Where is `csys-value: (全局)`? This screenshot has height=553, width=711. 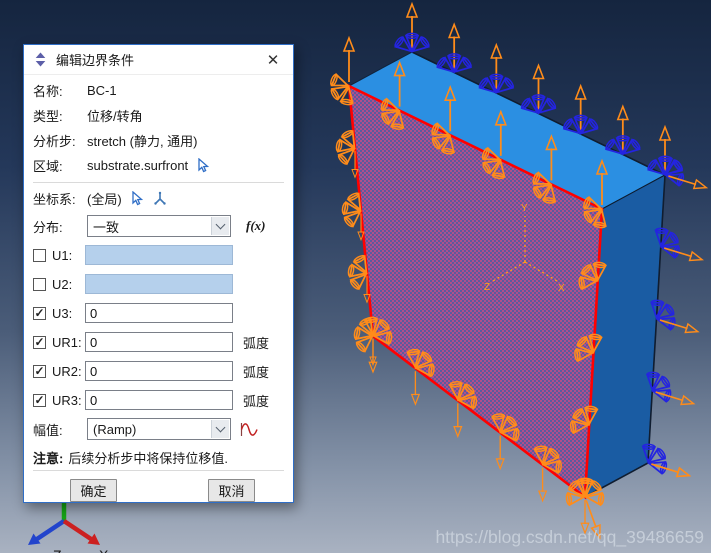 csys-value: (全局) is located at coordinates (104, 199).